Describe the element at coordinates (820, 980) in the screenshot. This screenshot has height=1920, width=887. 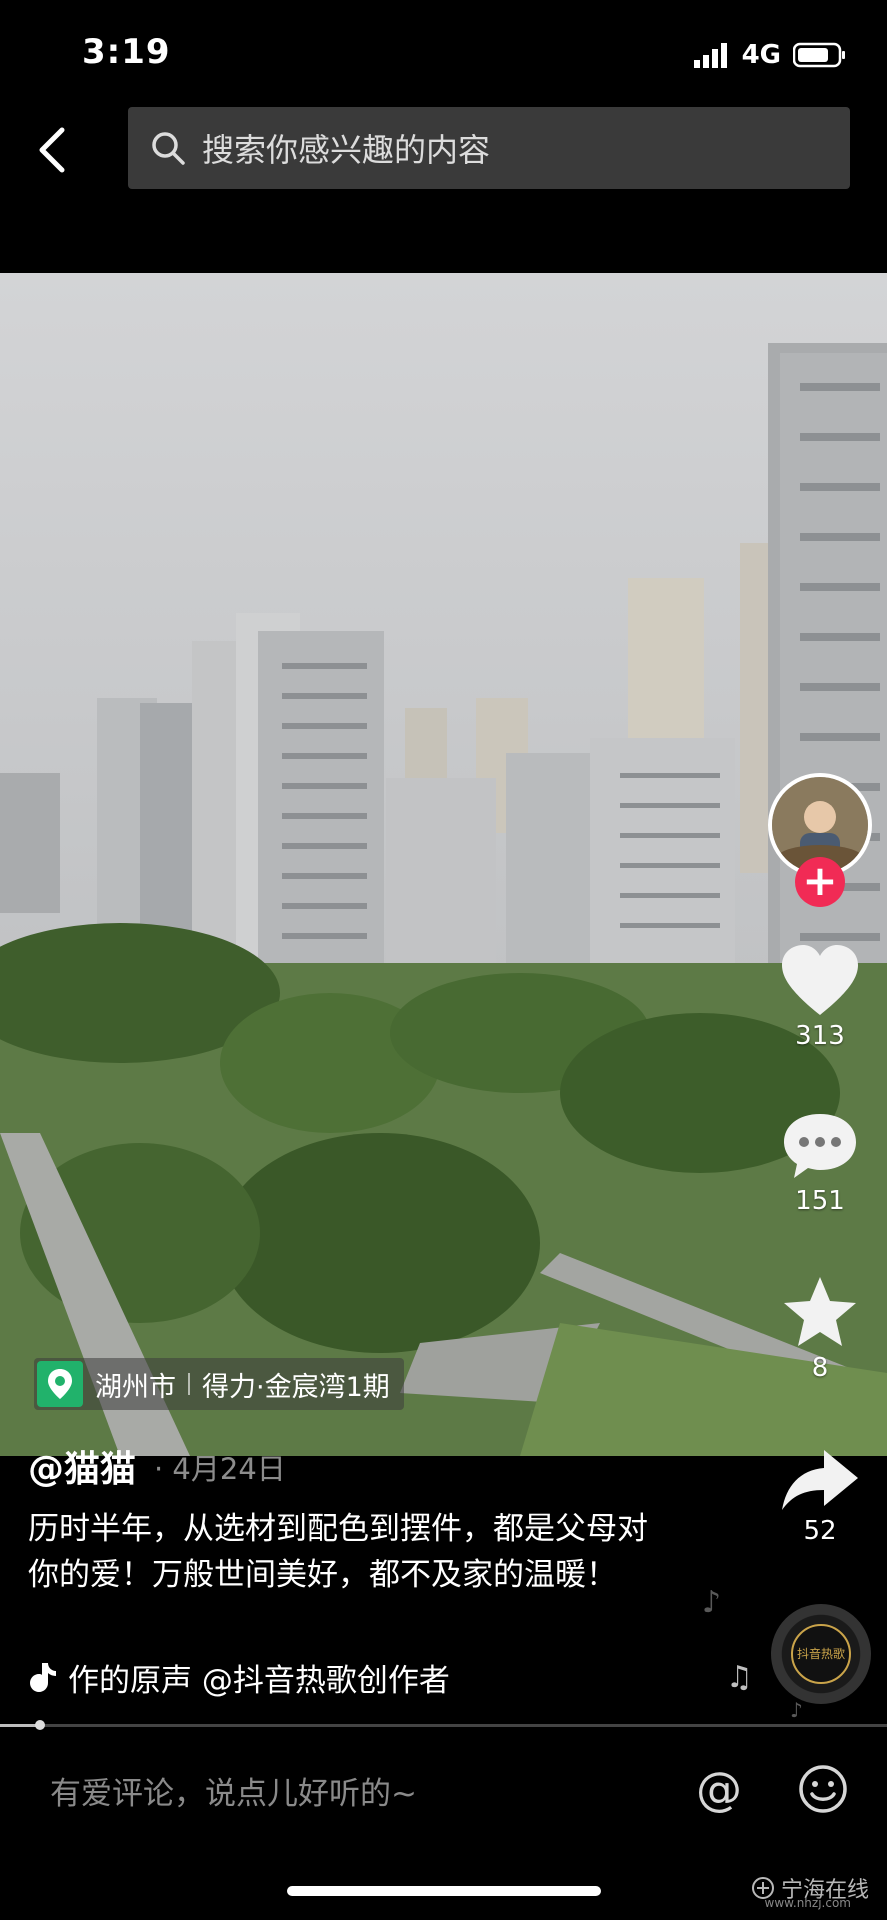
I see `heart-icon` at that location.